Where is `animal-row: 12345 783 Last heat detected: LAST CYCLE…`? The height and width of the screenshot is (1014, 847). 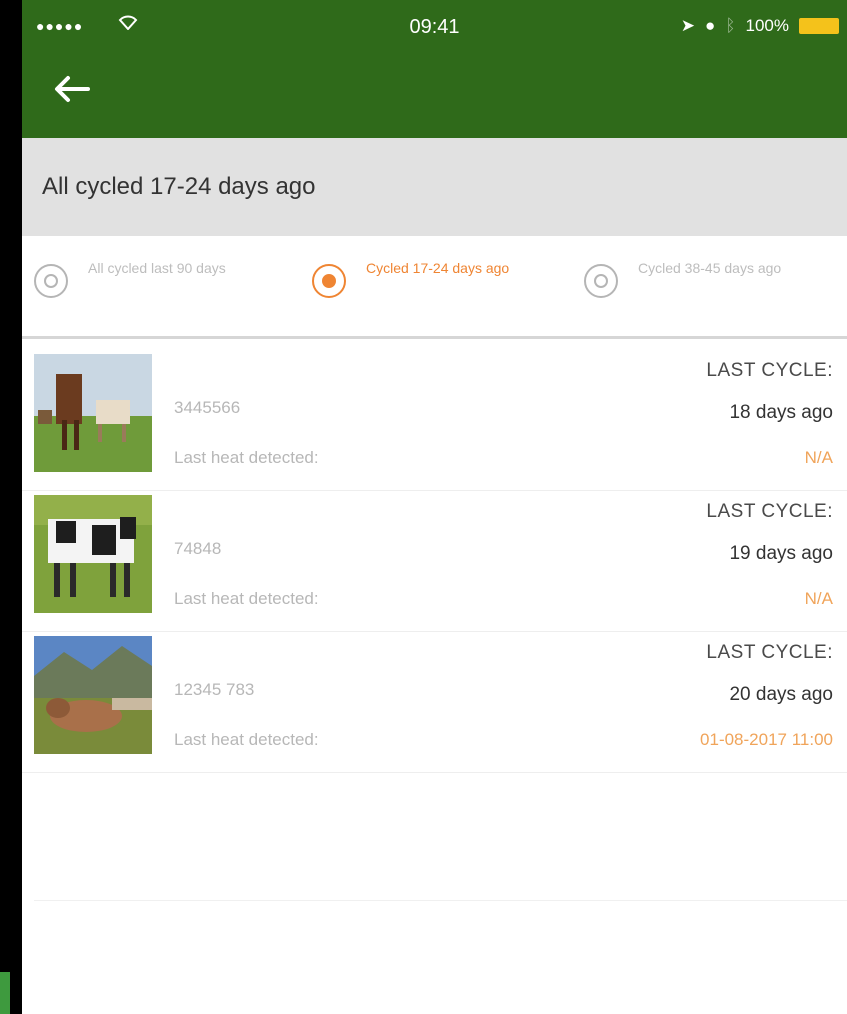
animal-row: 12345 783 Last heat detected: LAST CYCLE… is located at coordinates (434, 702).